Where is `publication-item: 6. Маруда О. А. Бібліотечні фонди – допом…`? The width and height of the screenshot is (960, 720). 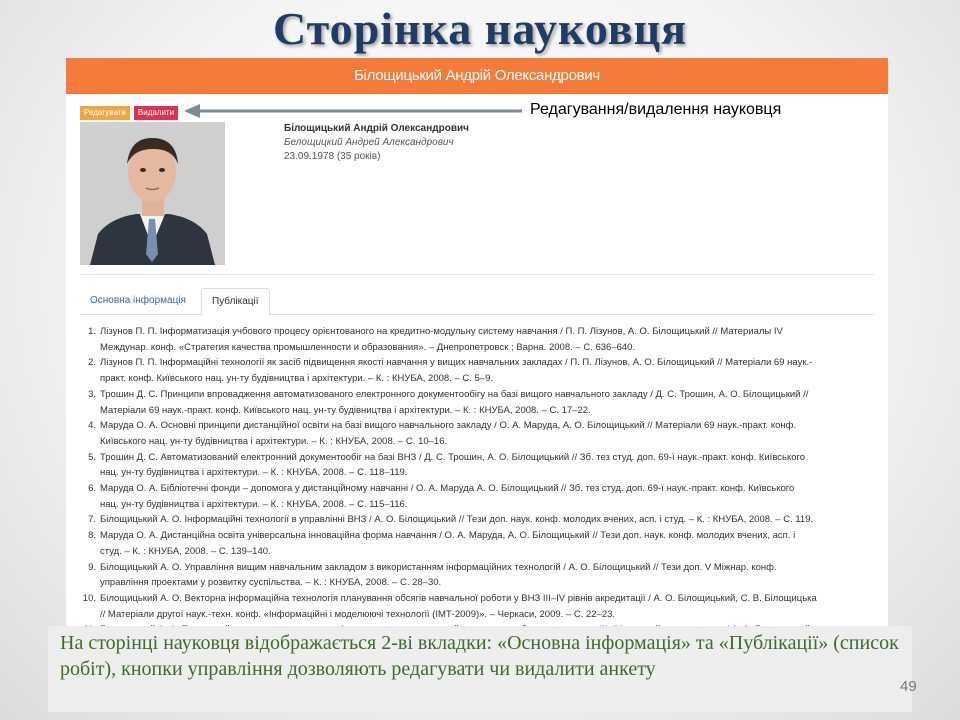 publication-item: 6. Маруда О. А. Бібліотечні фонди – допом… is located at coordinates (482, 496).